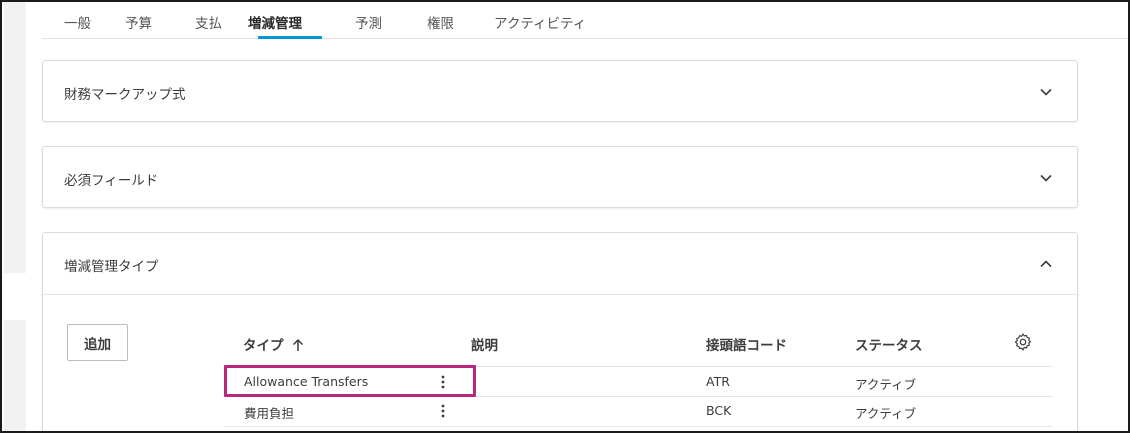 This screenshot has width=1130, height=433. I want to click on tab-budget: 予算, so click(138, 22).